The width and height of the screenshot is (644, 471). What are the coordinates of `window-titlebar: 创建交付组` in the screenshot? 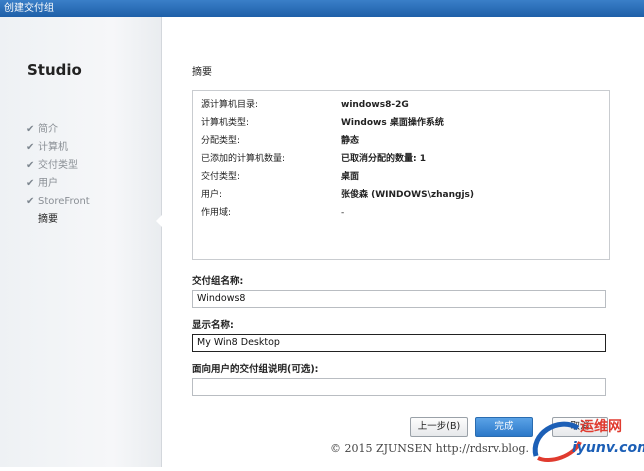 It's located at (322, 8).